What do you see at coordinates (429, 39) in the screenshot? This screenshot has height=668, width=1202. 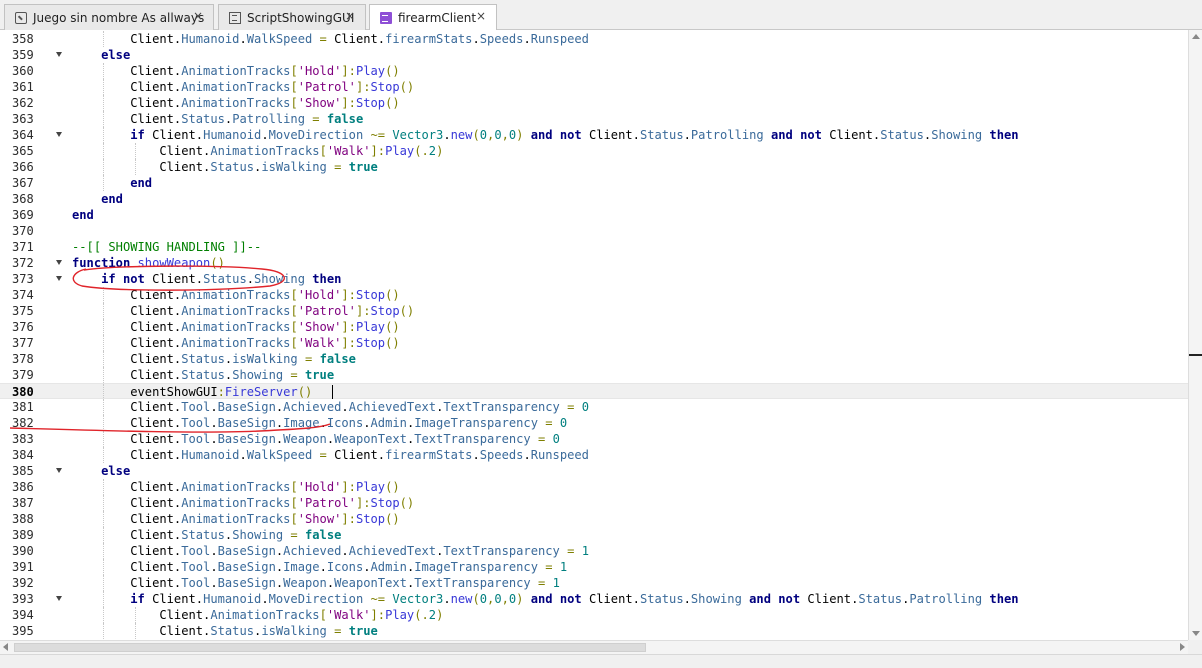 I see `code-token: firearmStats` at bounding box center [429, 39].